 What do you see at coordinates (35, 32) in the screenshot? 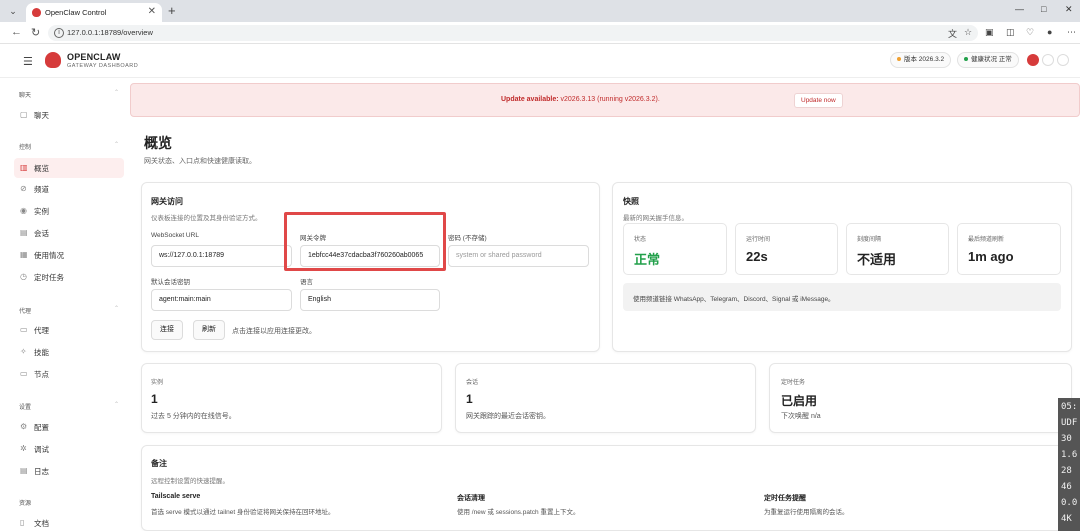
I see `reload-icon: ↻` at bounding box center [35, 32].